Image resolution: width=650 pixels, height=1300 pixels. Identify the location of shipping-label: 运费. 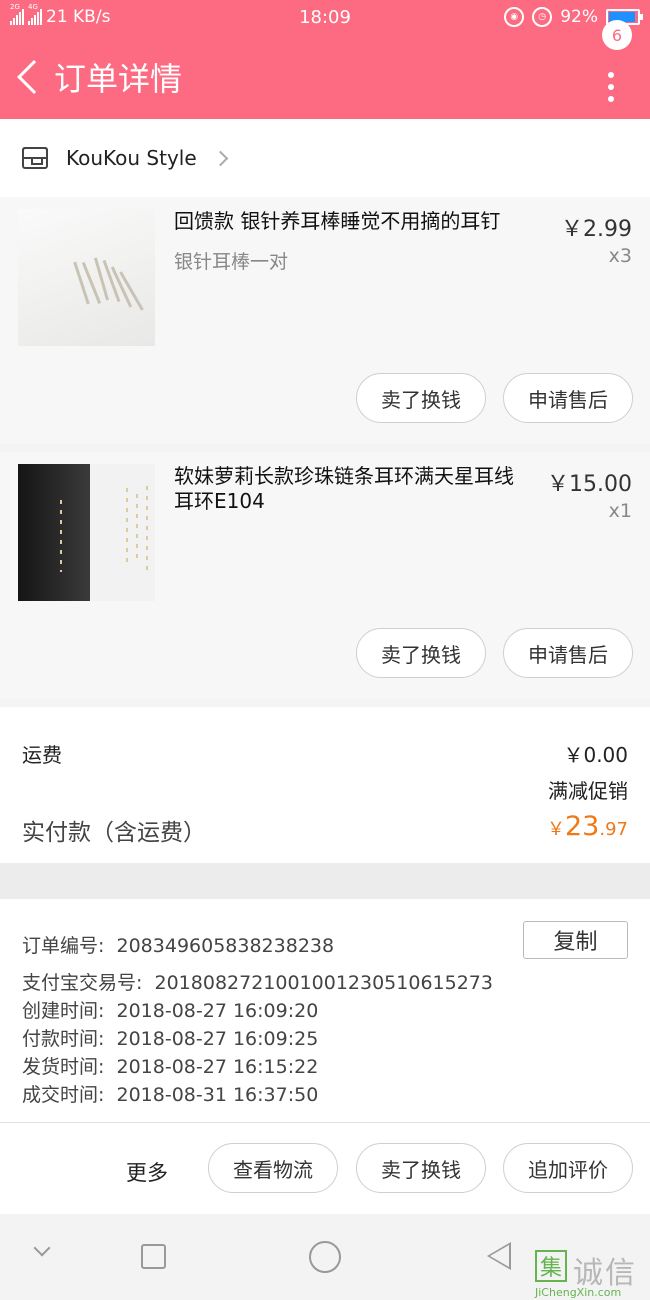
(42, 755).